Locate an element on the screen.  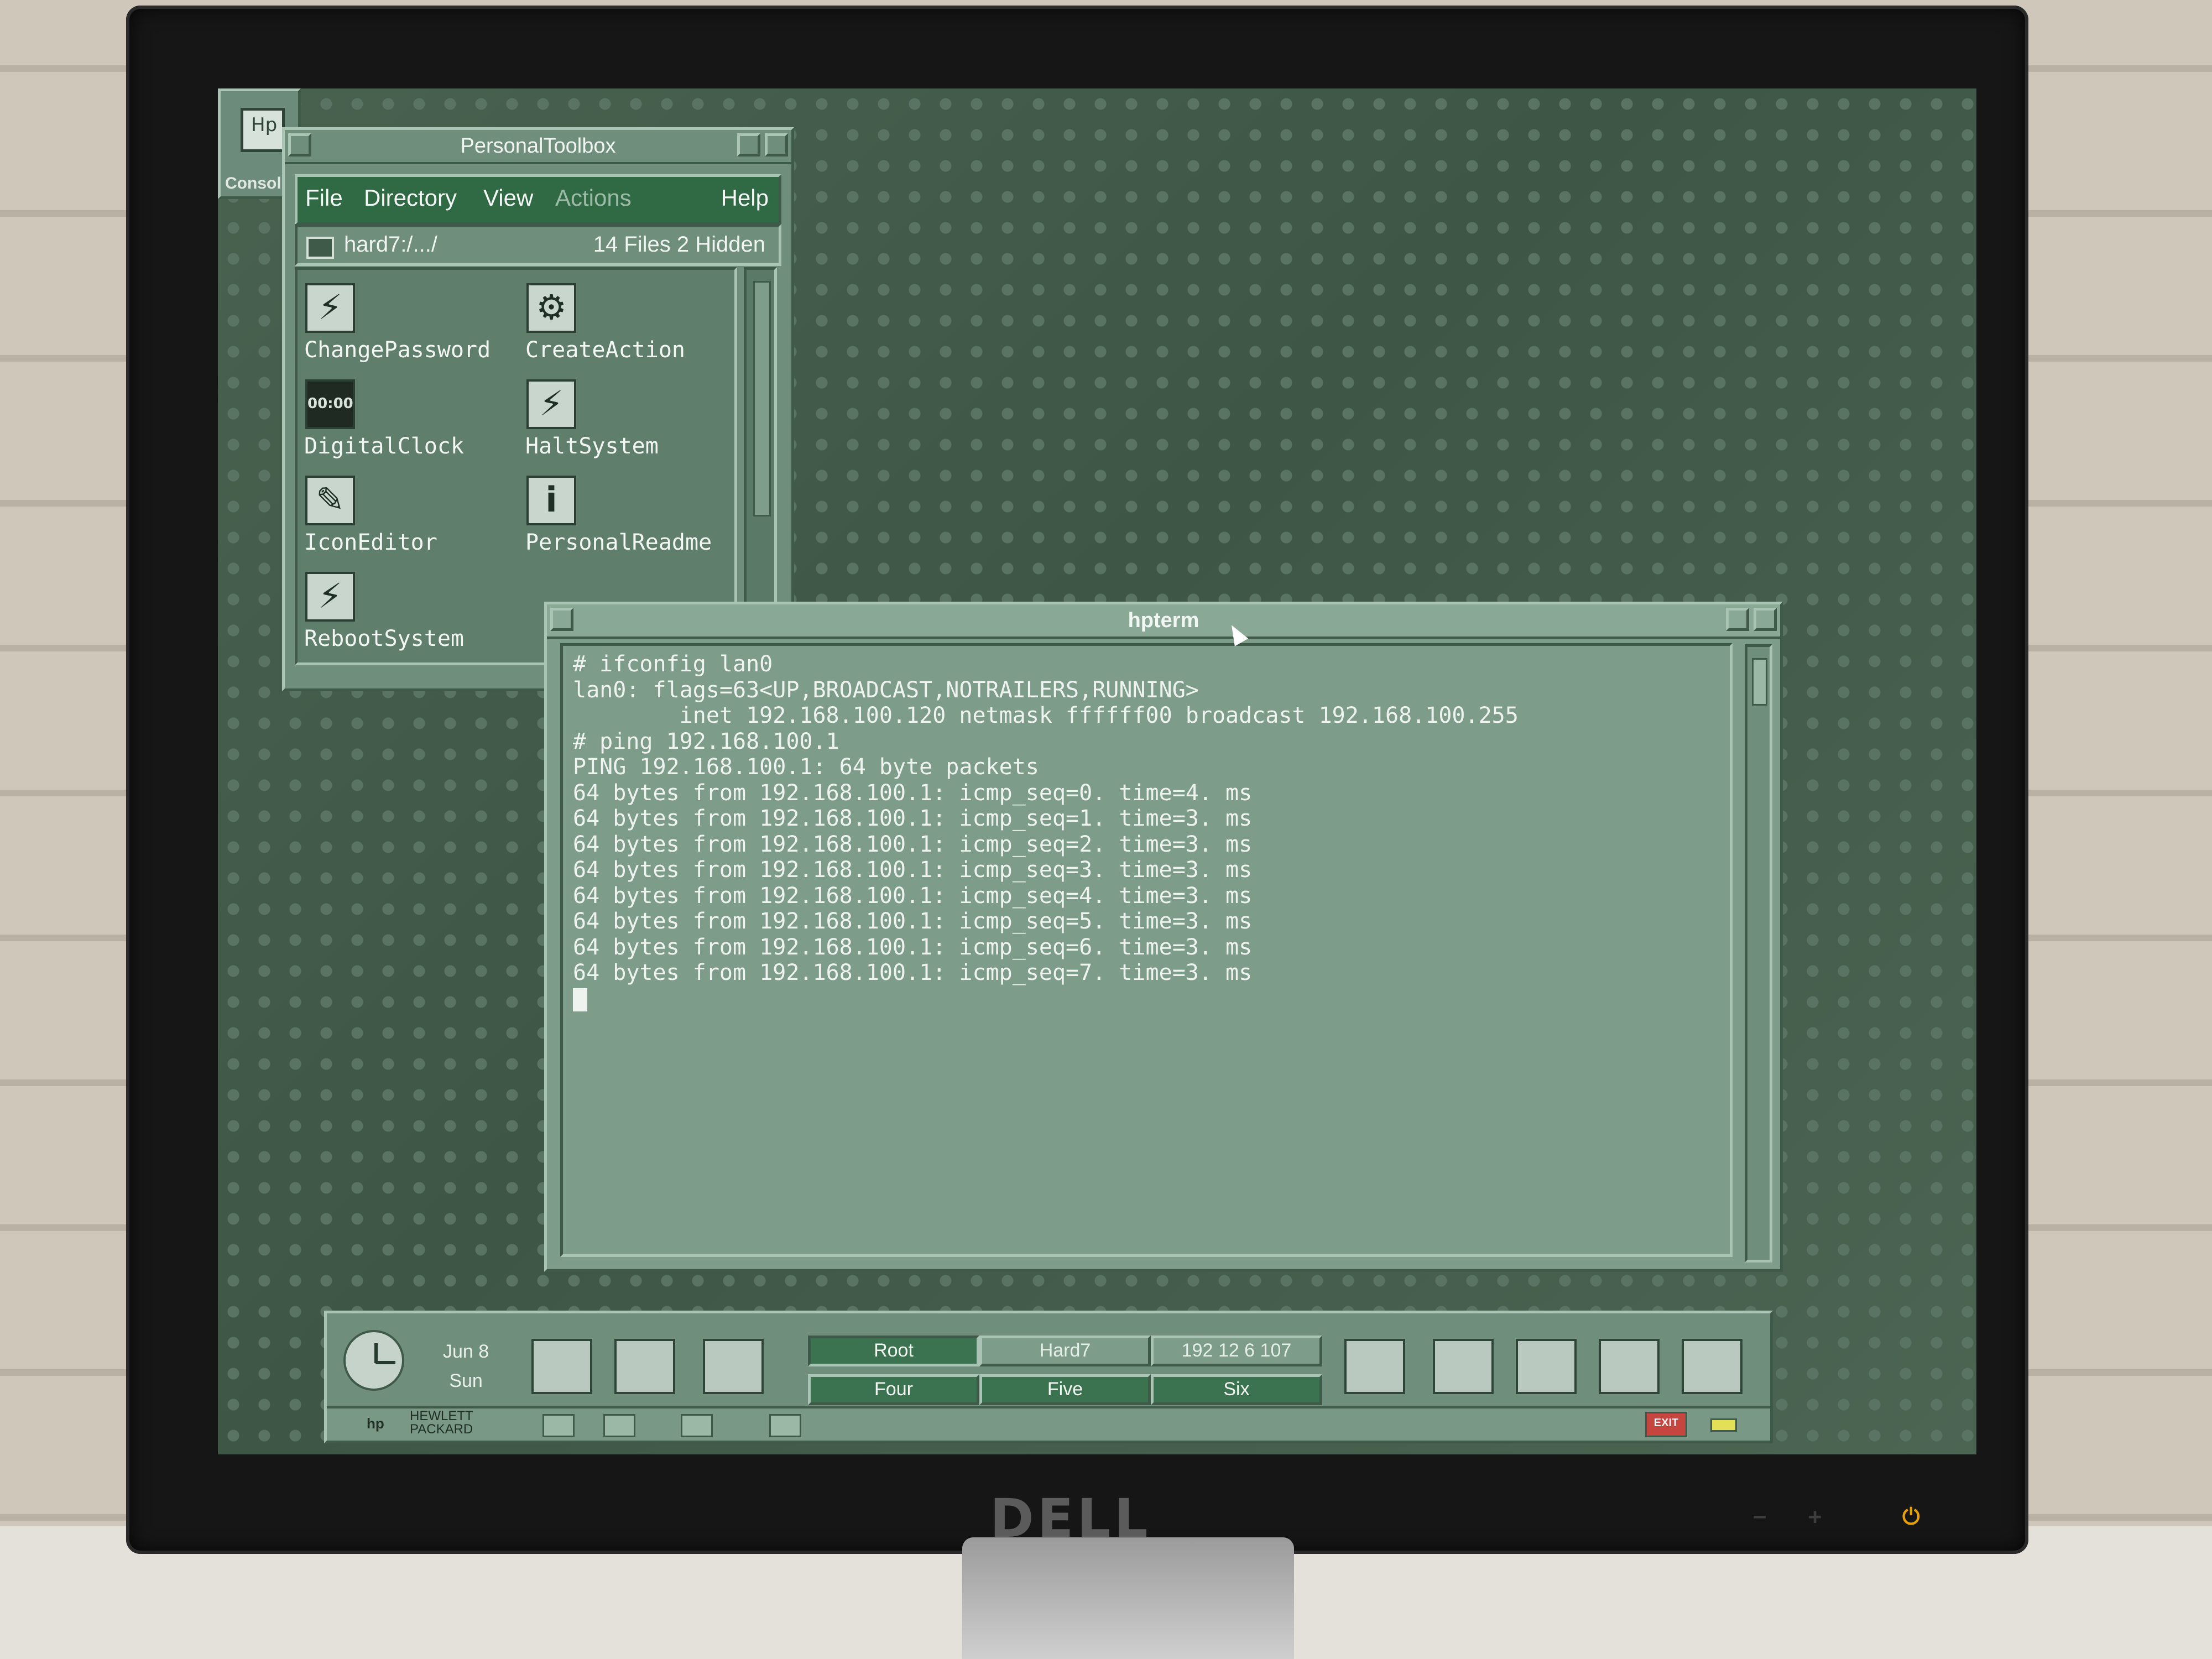
menu-directory: Directory is located at coordinates (411, 198).